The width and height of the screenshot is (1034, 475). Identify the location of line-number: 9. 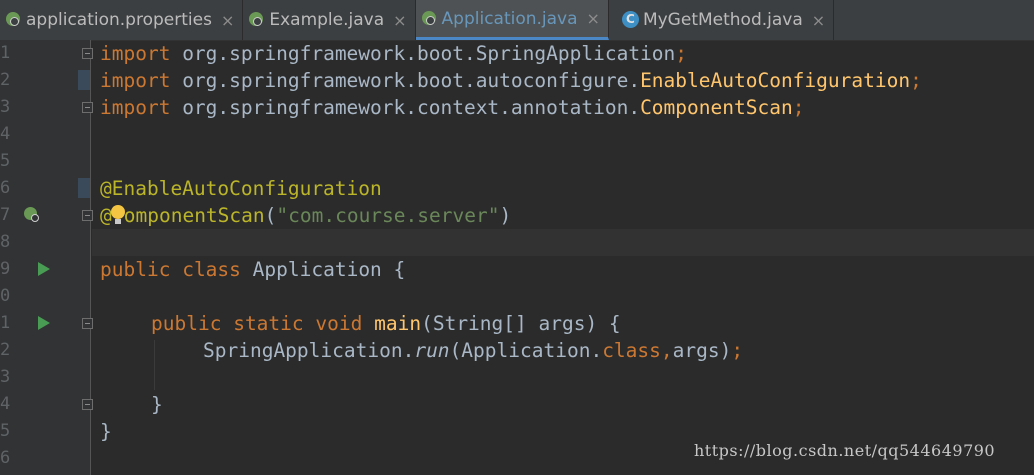
(5, 269).